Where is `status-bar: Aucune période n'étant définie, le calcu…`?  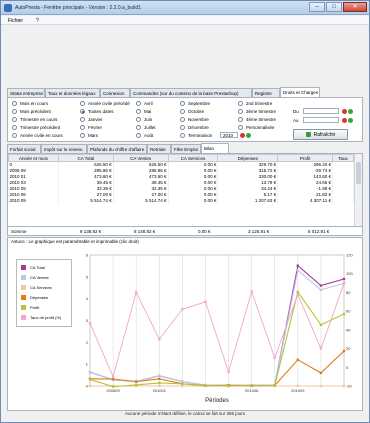
status-bar: Aucune période n'étant définie, le calcu… is located at coordinates (185, 413).